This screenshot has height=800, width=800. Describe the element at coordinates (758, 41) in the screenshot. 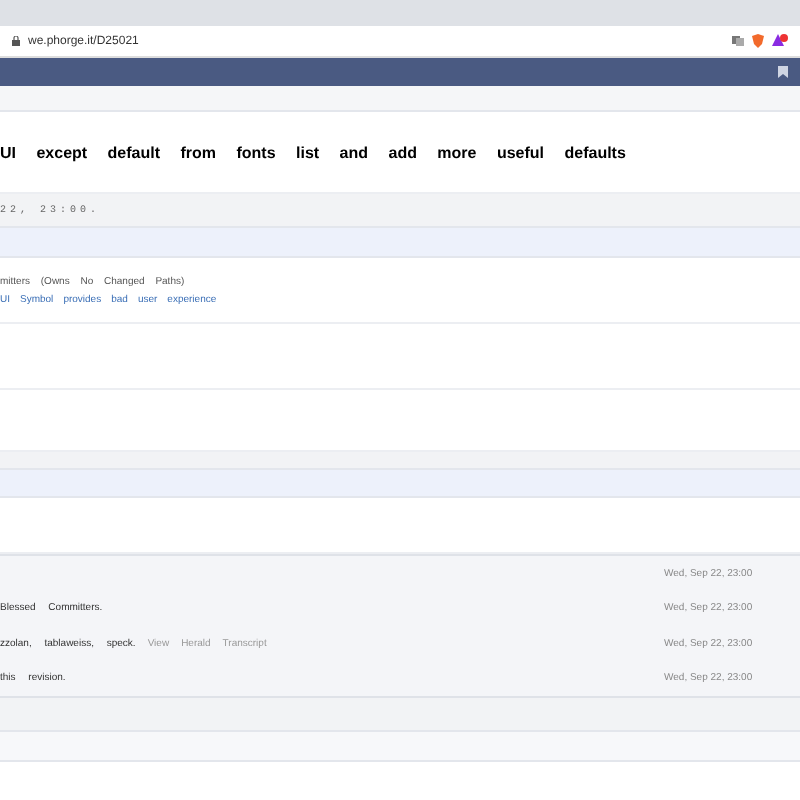

I see `shield-icon` at that location.